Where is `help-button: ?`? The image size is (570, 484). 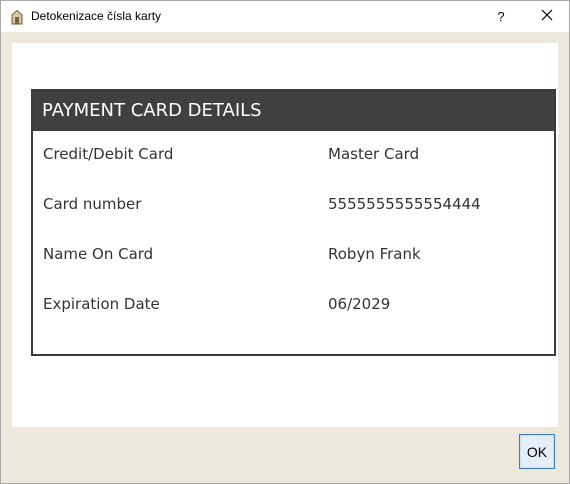 help-button: ? is located at coordinates (501, 16).